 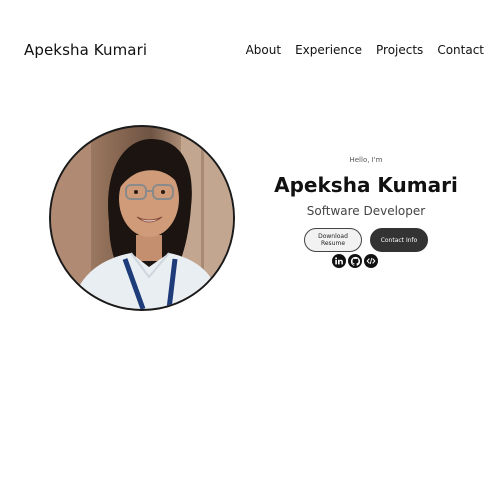 I want to click on hero-buttons: Download Resume Contact Info, so click(x=366, y=240).